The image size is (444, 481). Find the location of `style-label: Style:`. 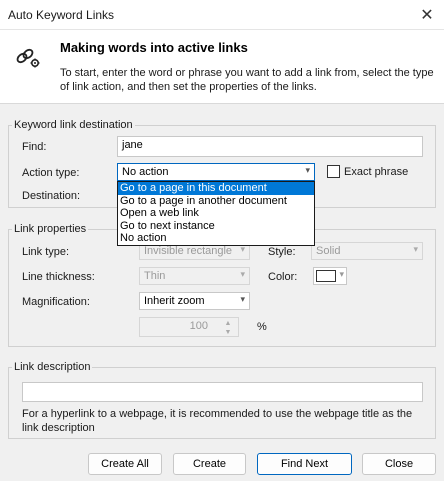

style-label: Style: is located at coordinates (282, 252).